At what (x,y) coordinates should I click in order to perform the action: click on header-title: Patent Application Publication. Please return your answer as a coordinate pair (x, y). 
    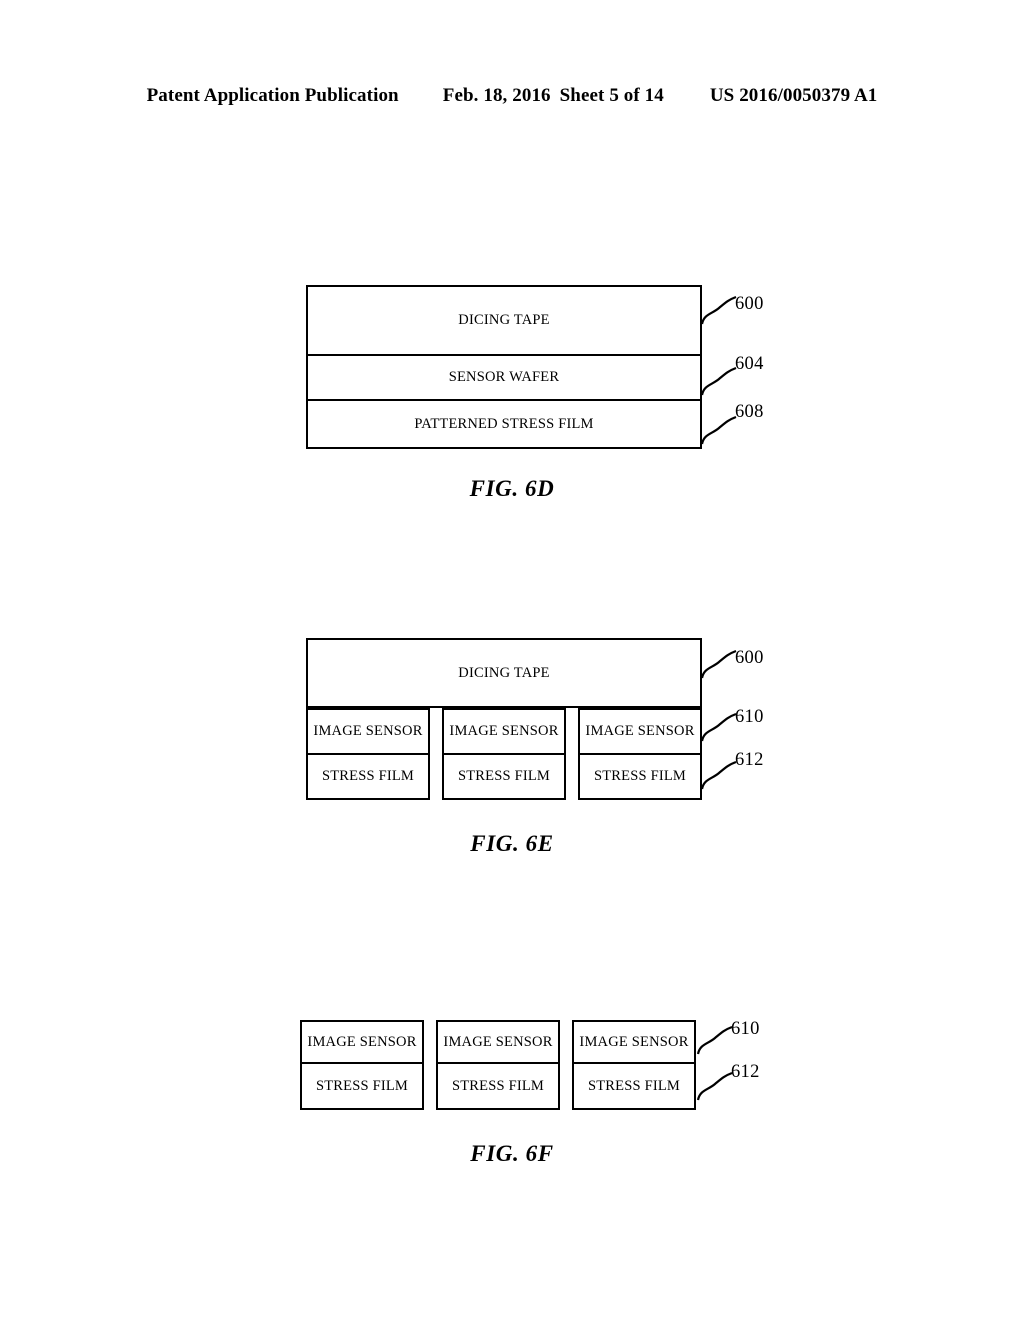
    Looking at the image, I should click on (272, 95).